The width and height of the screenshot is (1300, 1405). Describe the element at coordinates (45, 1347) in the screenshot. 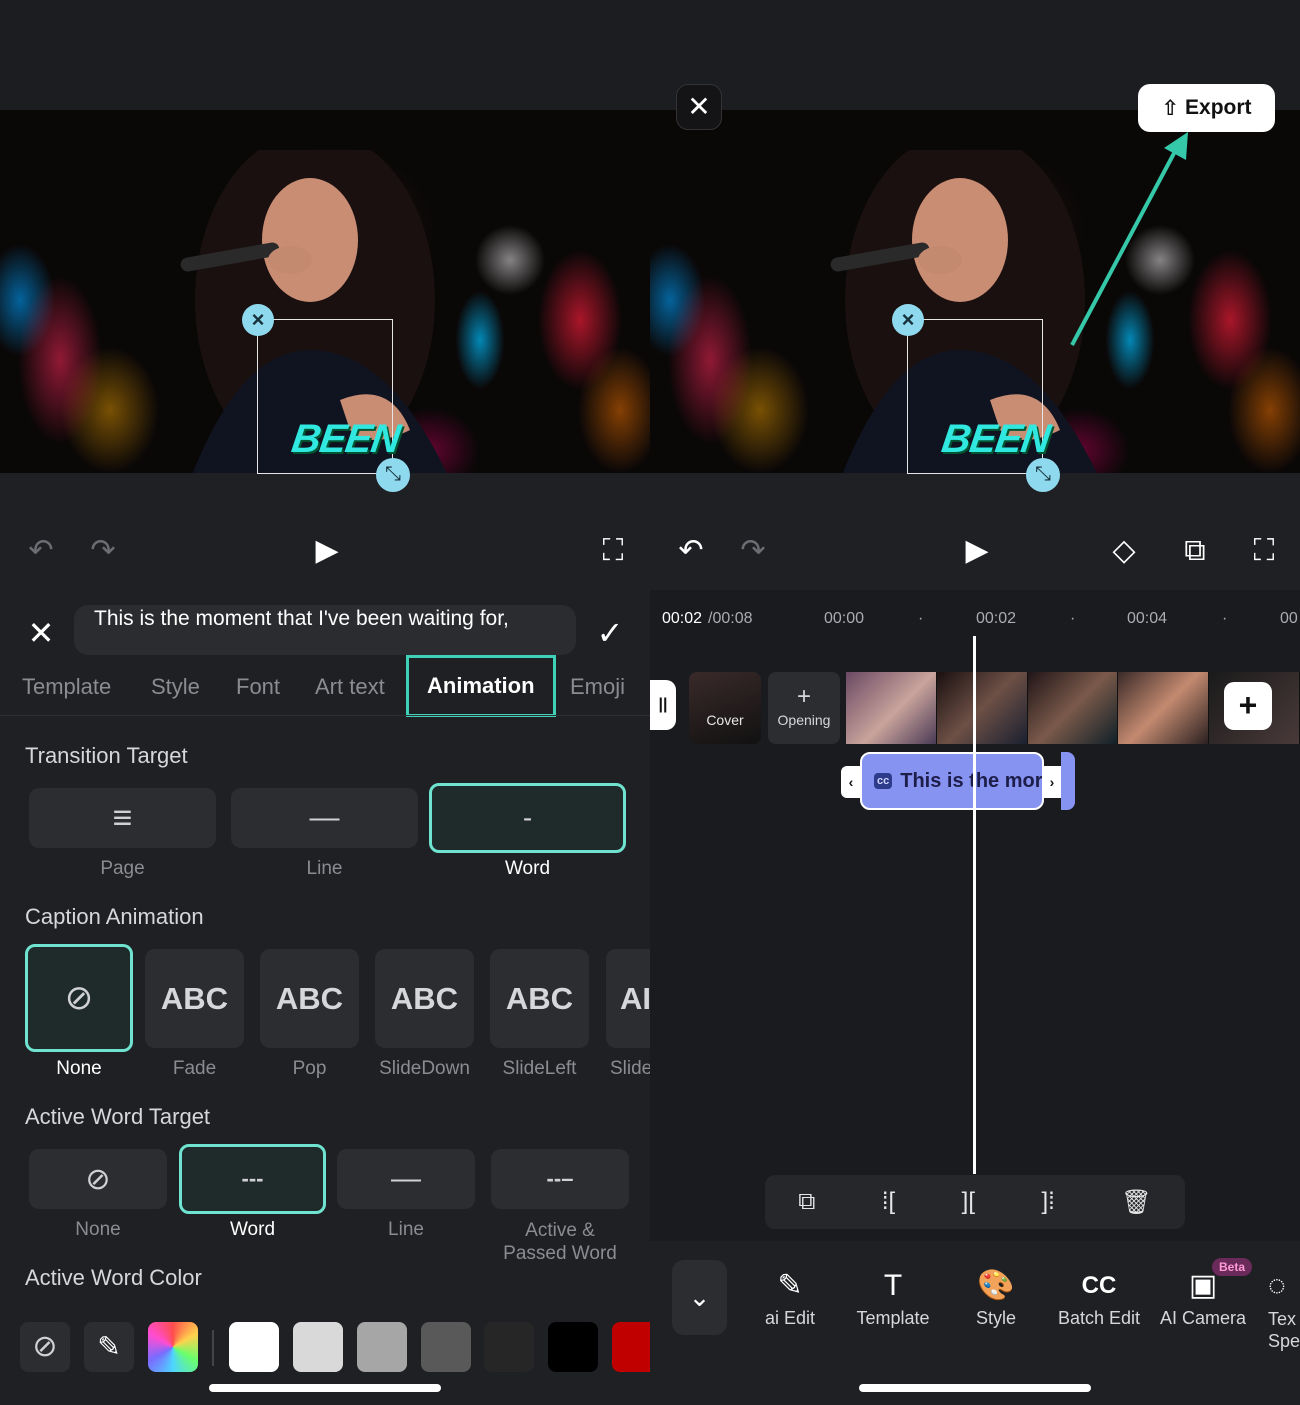

I see `no-color-icon: ⊘` at that location.